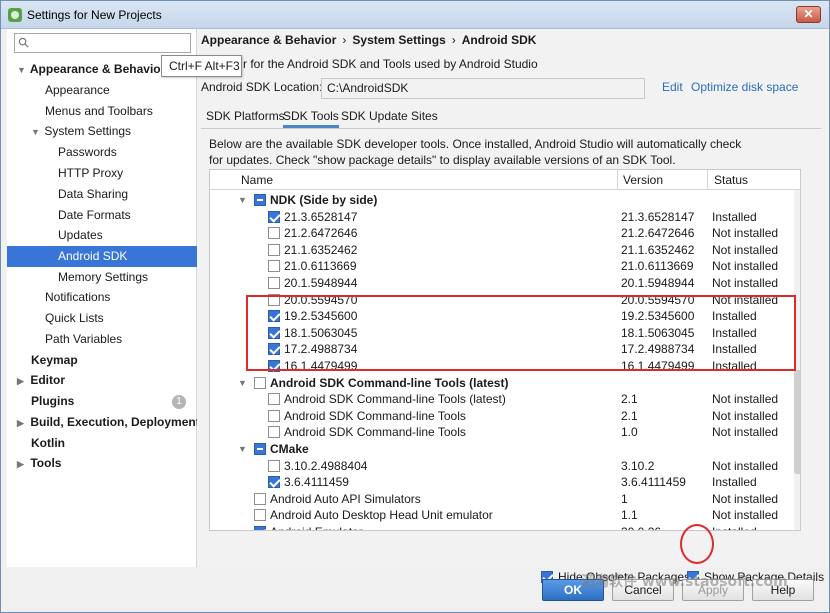  I want to click on scrollbar-thumb, so click(797, 422).